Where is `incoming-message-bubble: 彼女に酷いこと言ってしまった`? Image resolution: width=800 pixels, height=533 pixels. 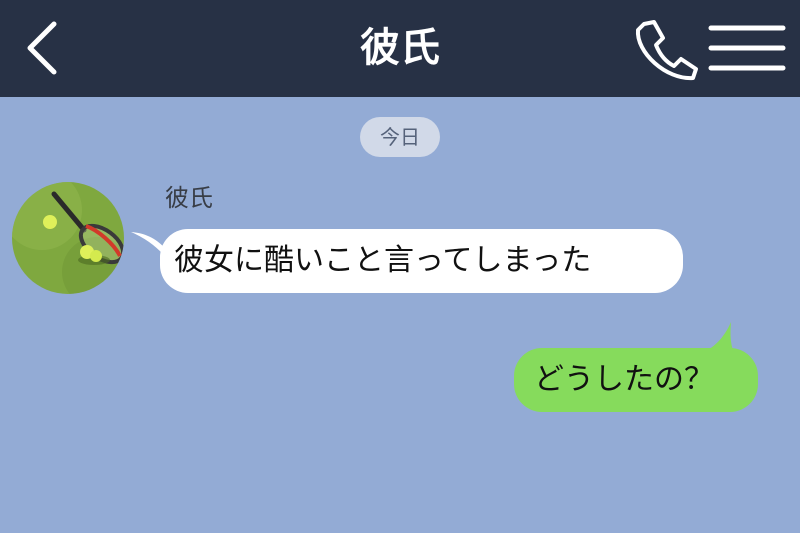 incoming-message-bubble: 彼女に酷いこと言ってしまった is located at coordinates (421, 261).